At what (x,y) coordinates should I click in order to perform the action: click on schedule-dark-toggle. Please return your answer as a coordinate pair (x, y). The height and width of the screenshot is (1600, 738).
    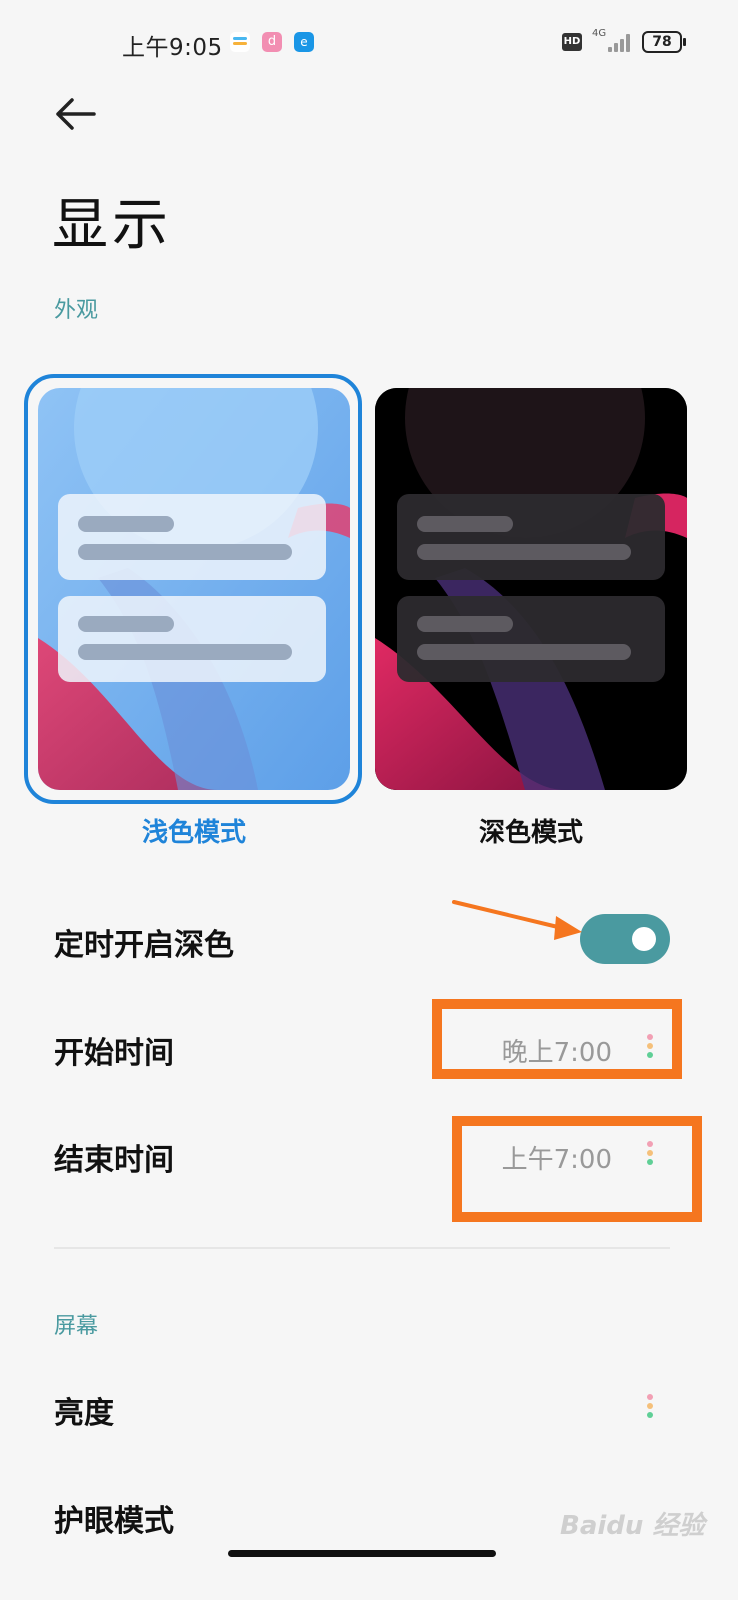
    Looking at the image, I should click on (625, 939).